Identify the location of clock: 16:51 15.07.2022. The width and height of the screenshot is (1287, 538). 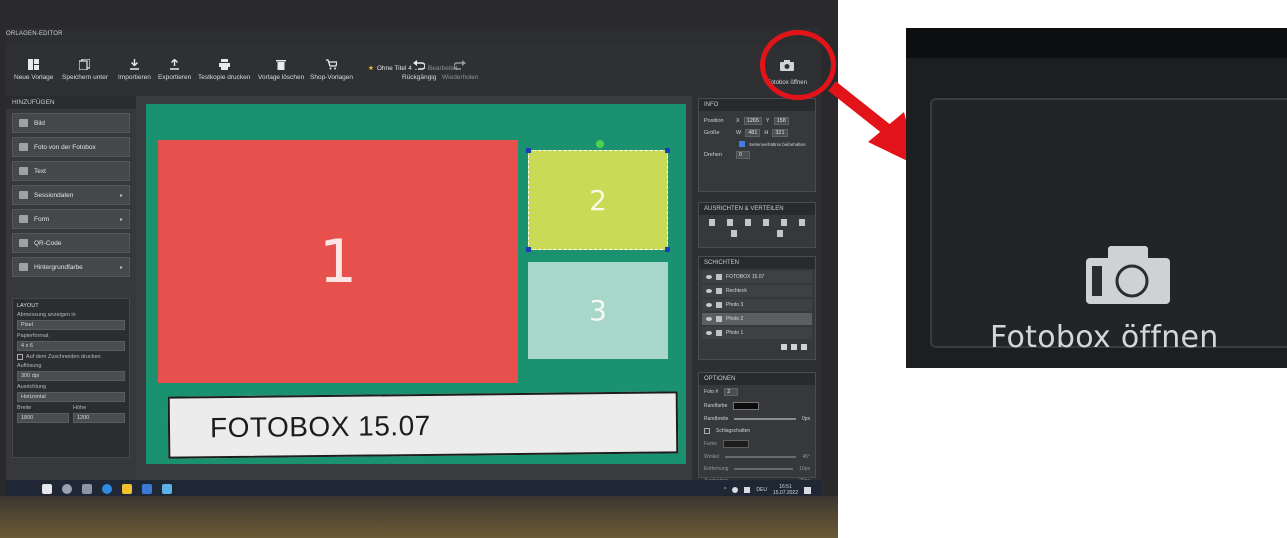
(785, 490).